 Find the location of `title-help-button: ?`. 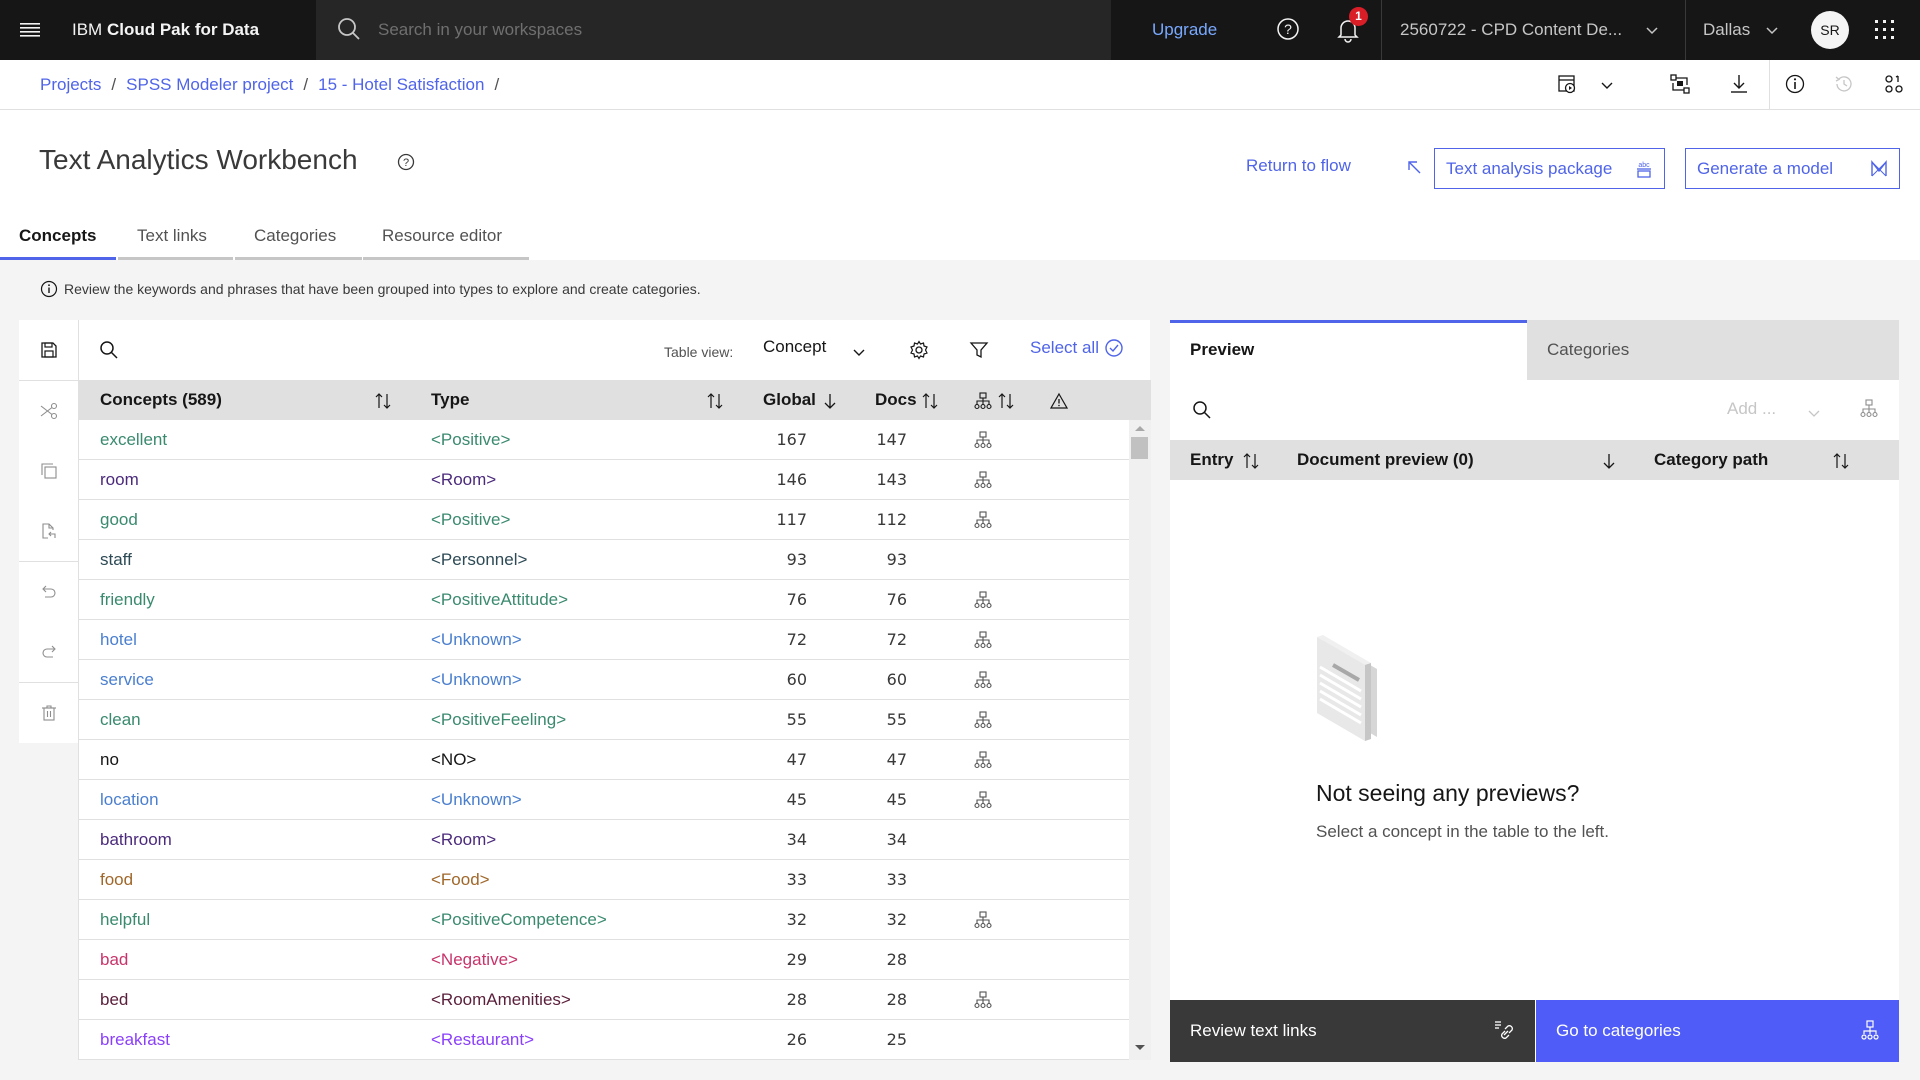

title-help-button: ? is located at coordinates (406, 162).